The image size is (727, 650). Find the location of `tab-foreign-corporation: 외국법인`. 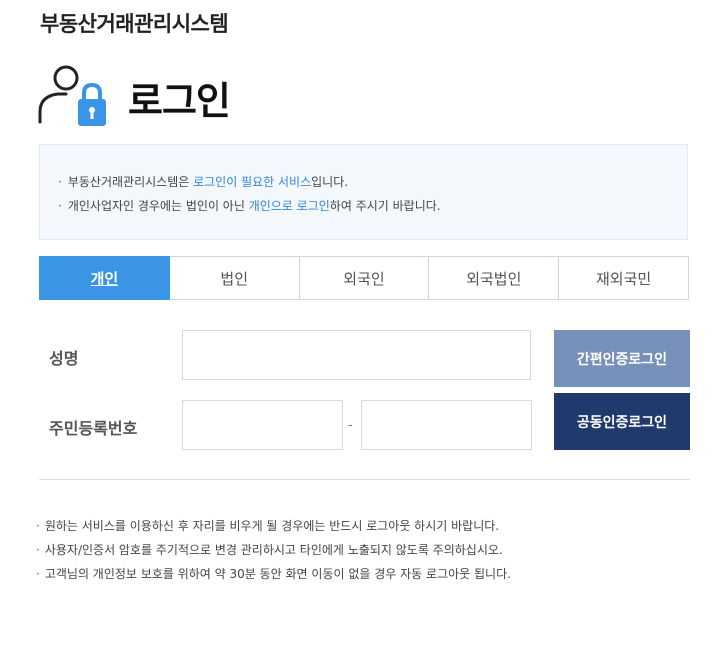

tab-foreign-corporation: 외국법인 is located at coordinates (494, 278).